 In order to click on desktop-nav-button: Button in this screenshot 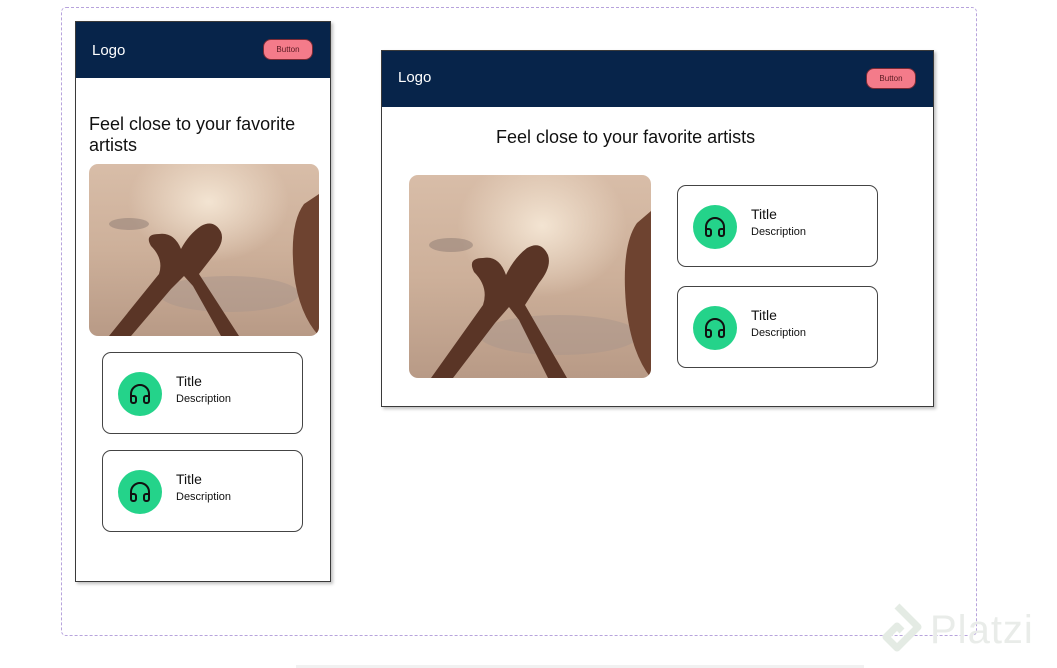, I will do `click(891, 78)`.